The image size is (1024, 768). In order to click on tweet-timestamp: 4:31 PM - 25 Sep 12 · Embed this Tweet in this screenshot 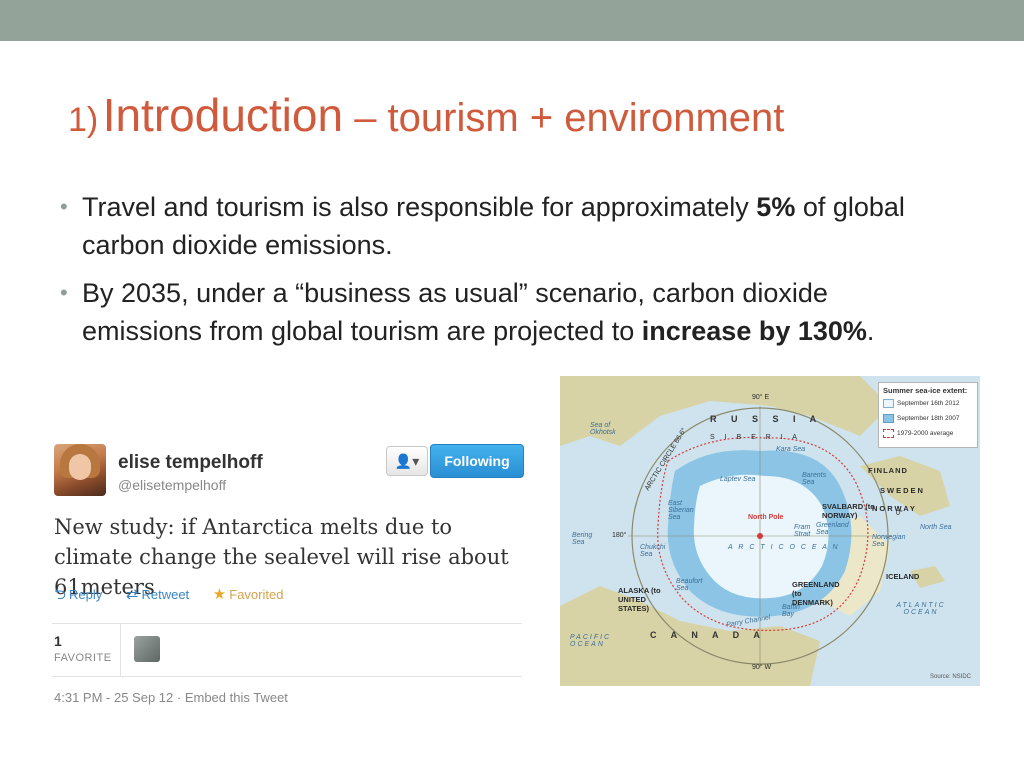, I will do `click(171, 697)`.